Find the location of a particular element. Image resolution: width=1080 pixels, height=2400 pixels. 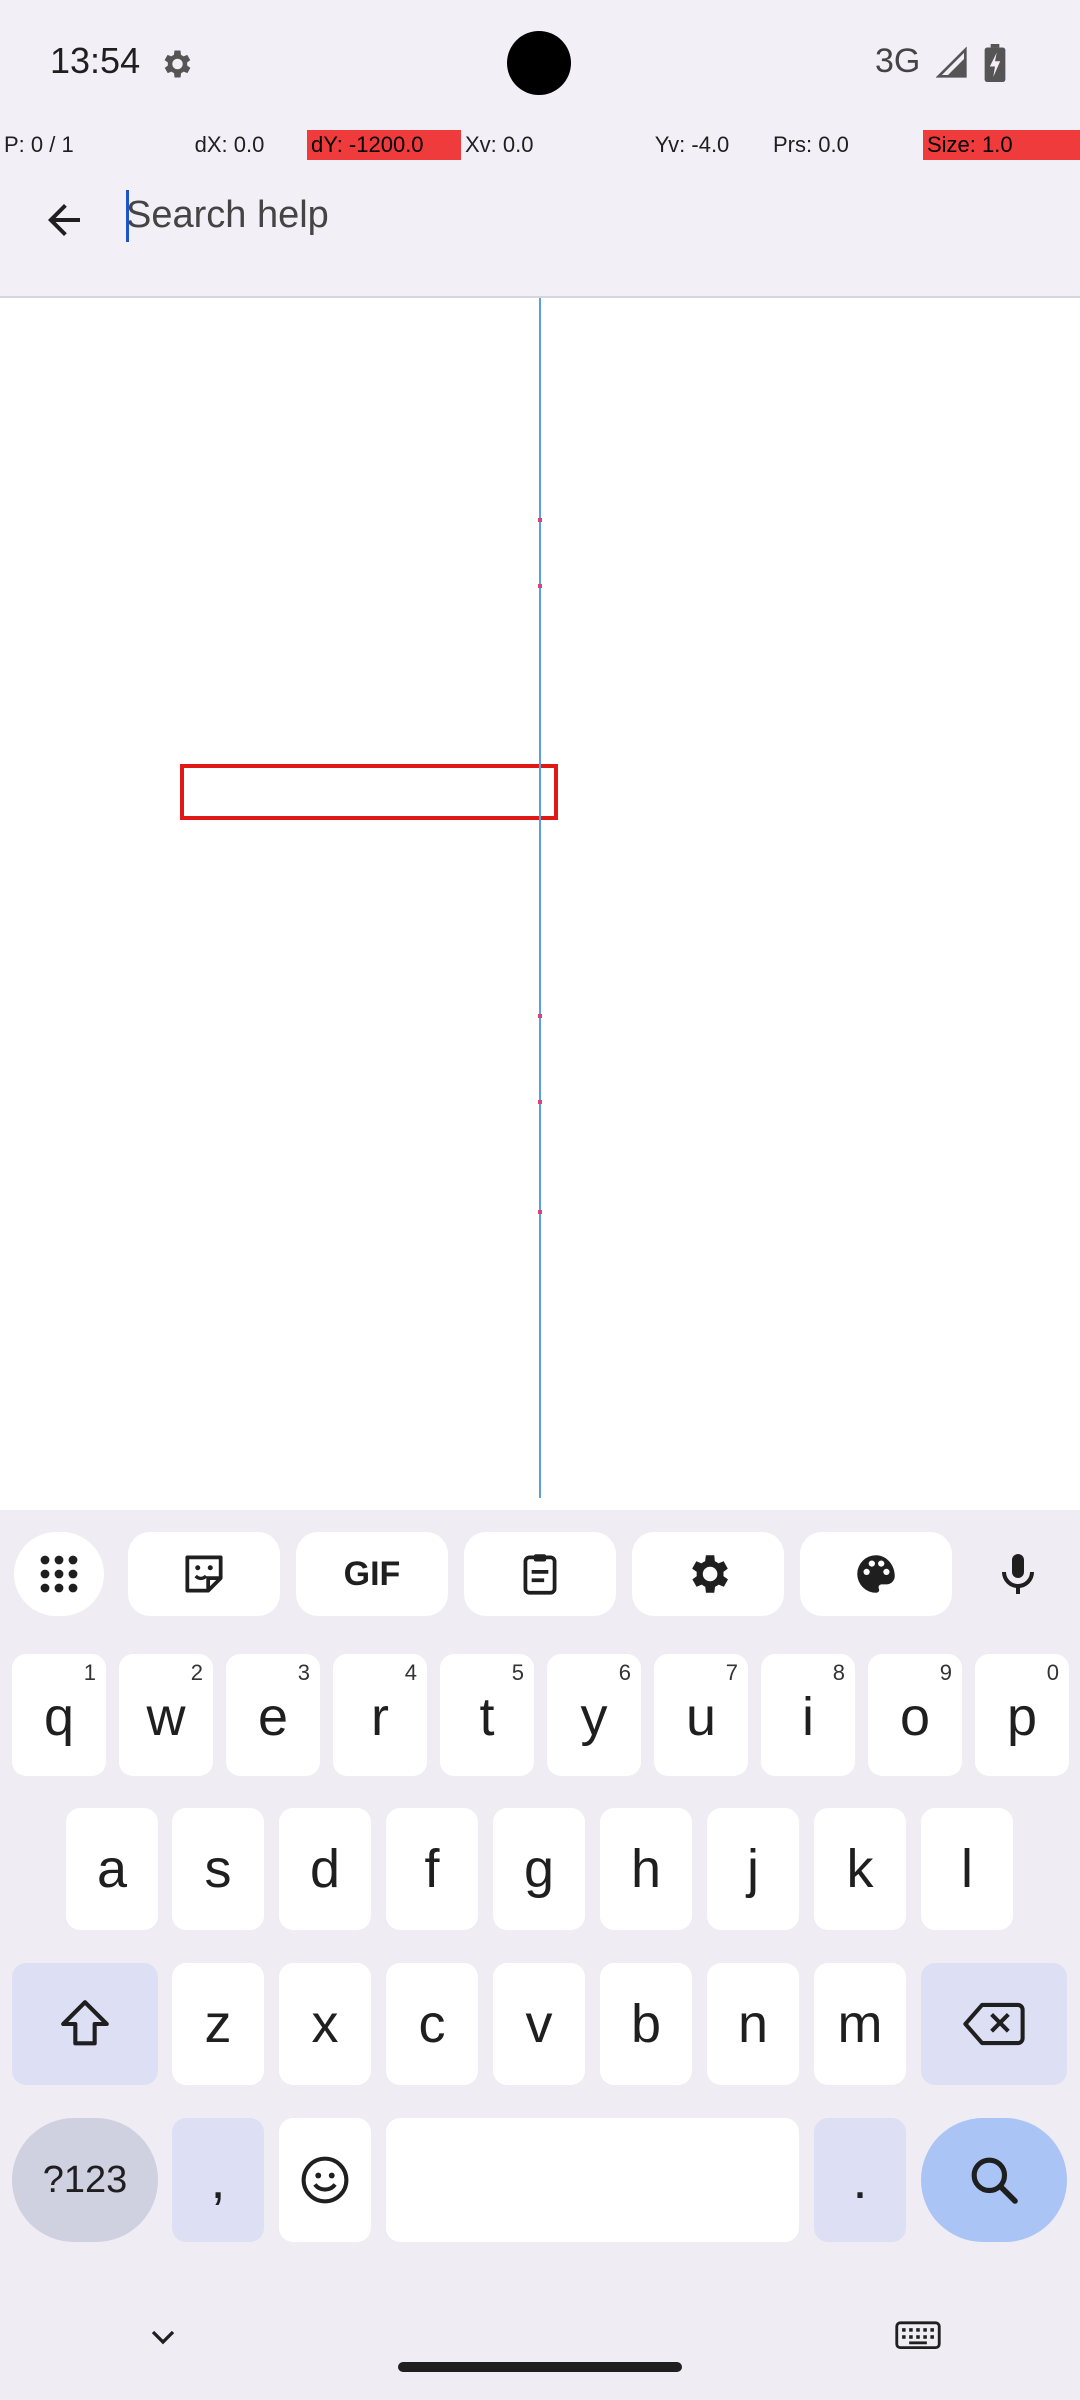

space-key is located at coordinates (592, 2180).